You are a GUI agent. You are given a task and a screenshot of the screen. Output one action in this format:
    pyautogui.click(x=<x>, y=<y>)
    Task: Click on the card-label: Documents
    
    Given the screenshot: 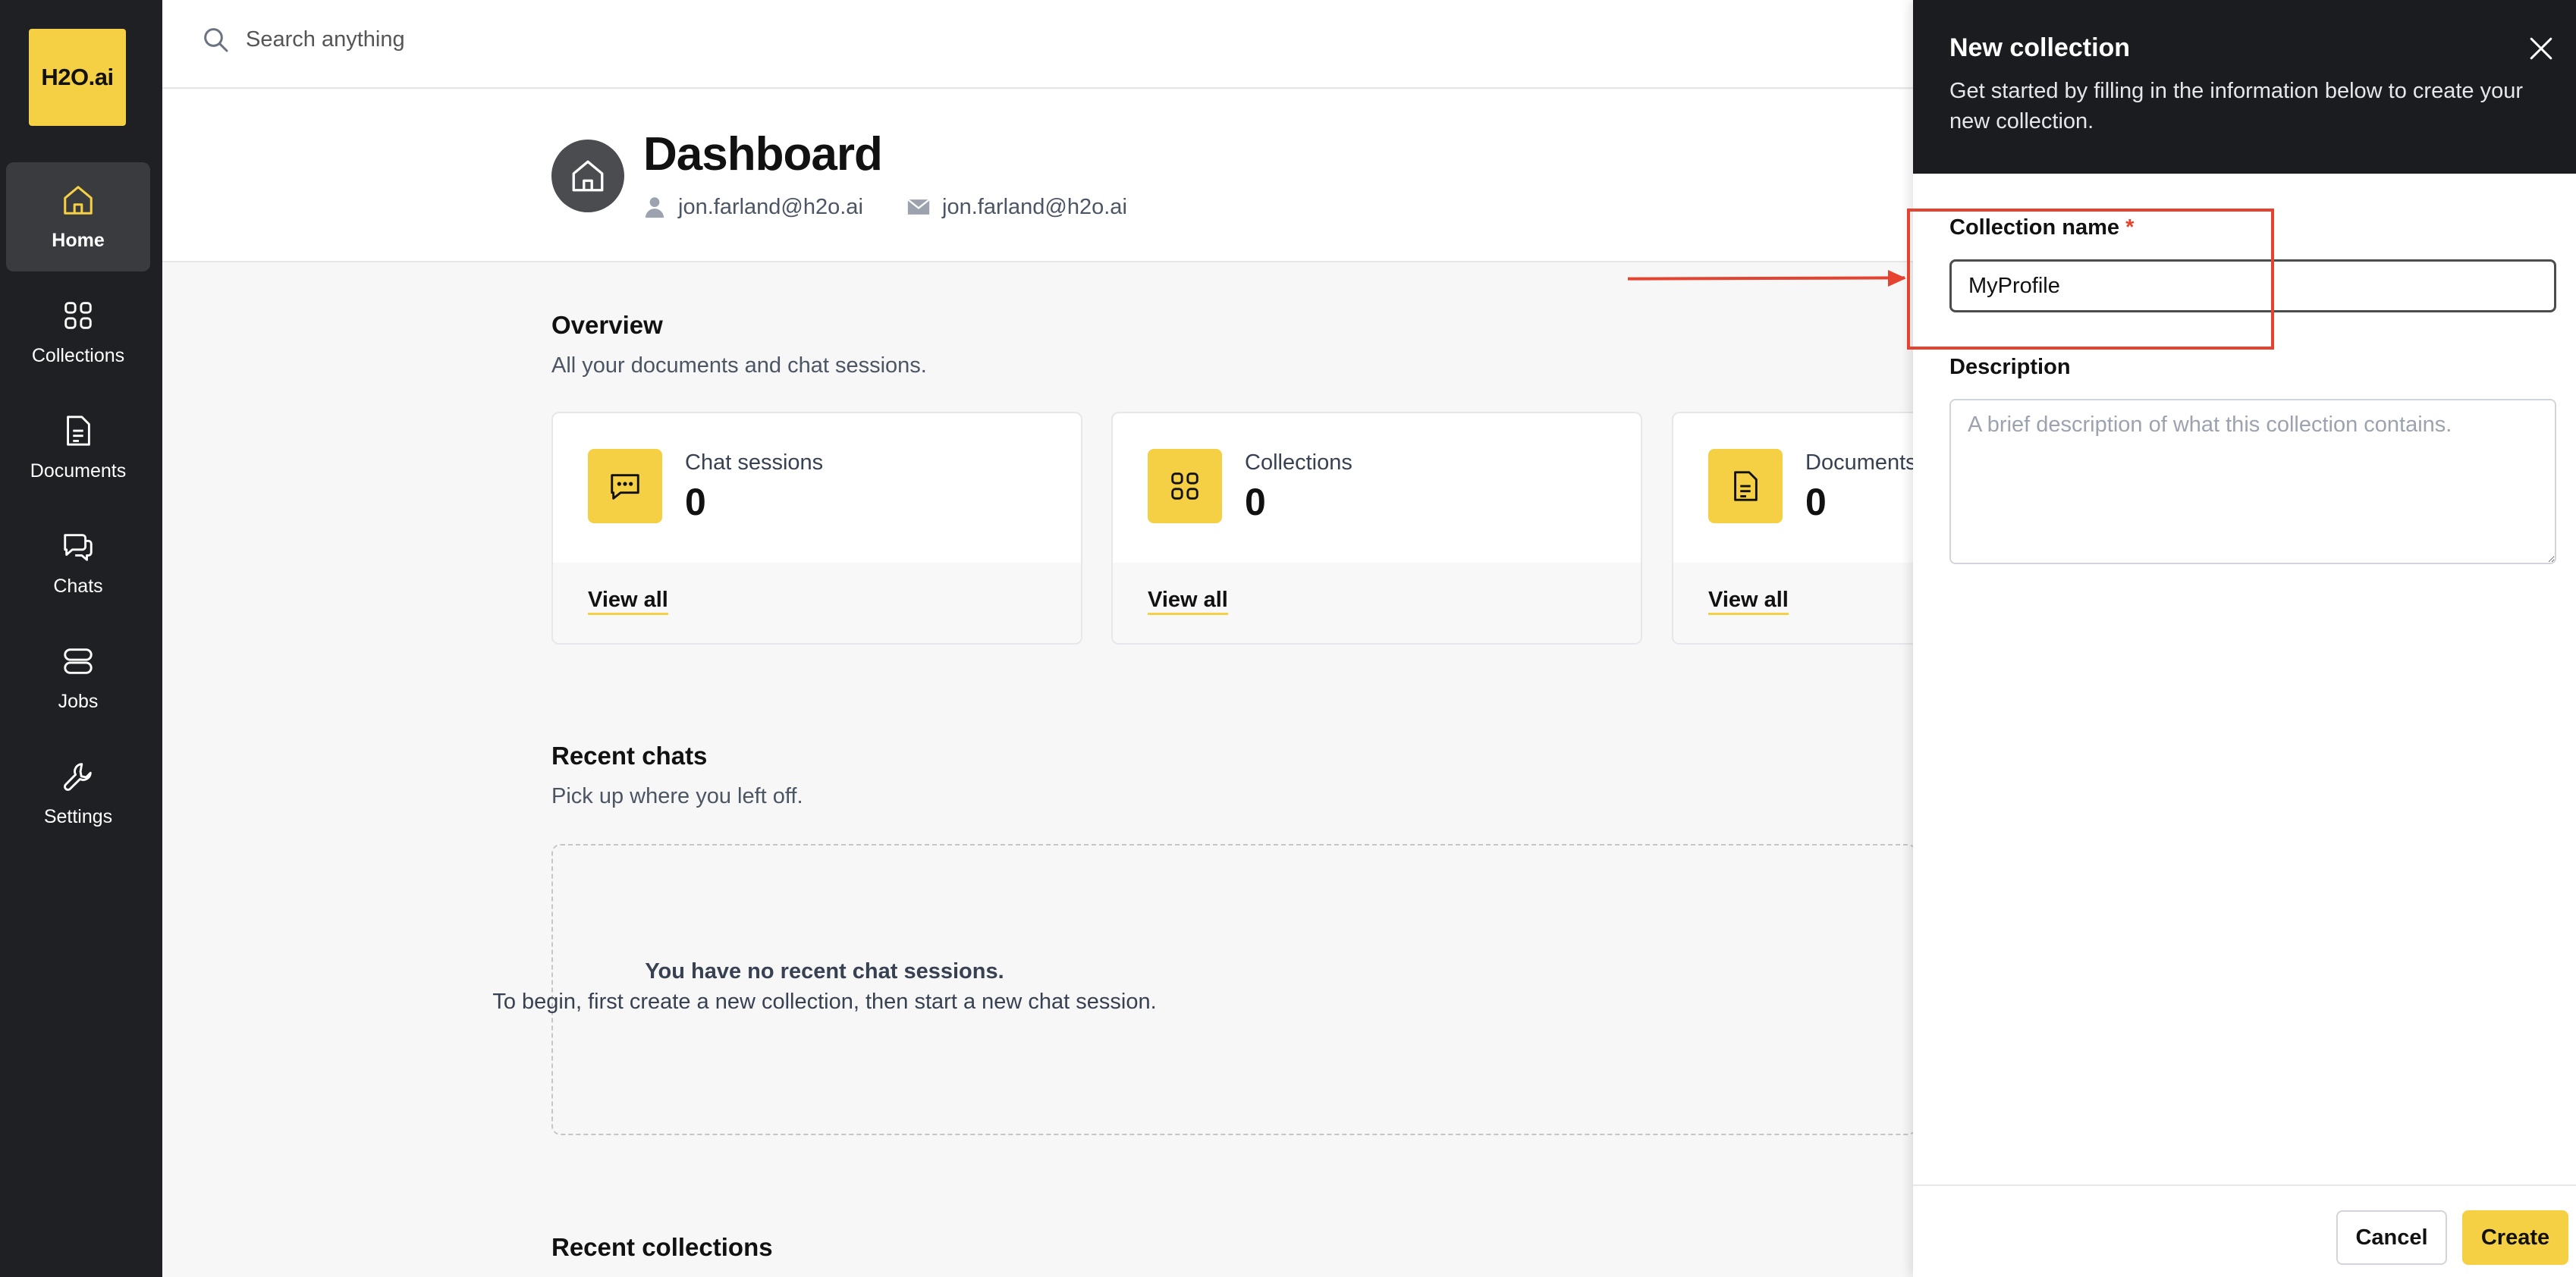 What is the action you would take?
    pyautogui.click(x=1861, y=463)
    